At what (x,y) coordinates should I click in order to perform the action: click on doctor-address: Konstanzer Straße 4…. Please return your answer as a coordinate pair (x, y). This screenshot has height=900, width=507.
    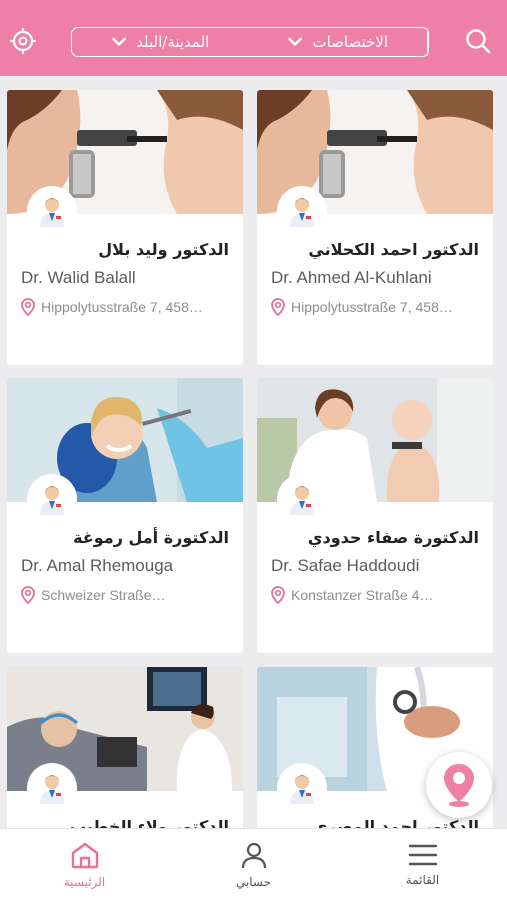
    Looking at the image, I should click on (352, 595).